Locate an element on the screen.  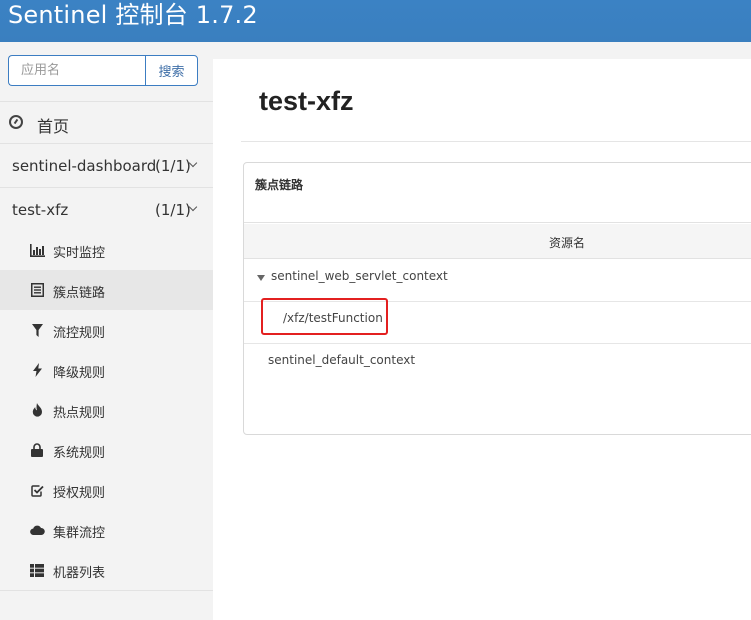
expand-triangle-icon is located at coordinates (261, 278).